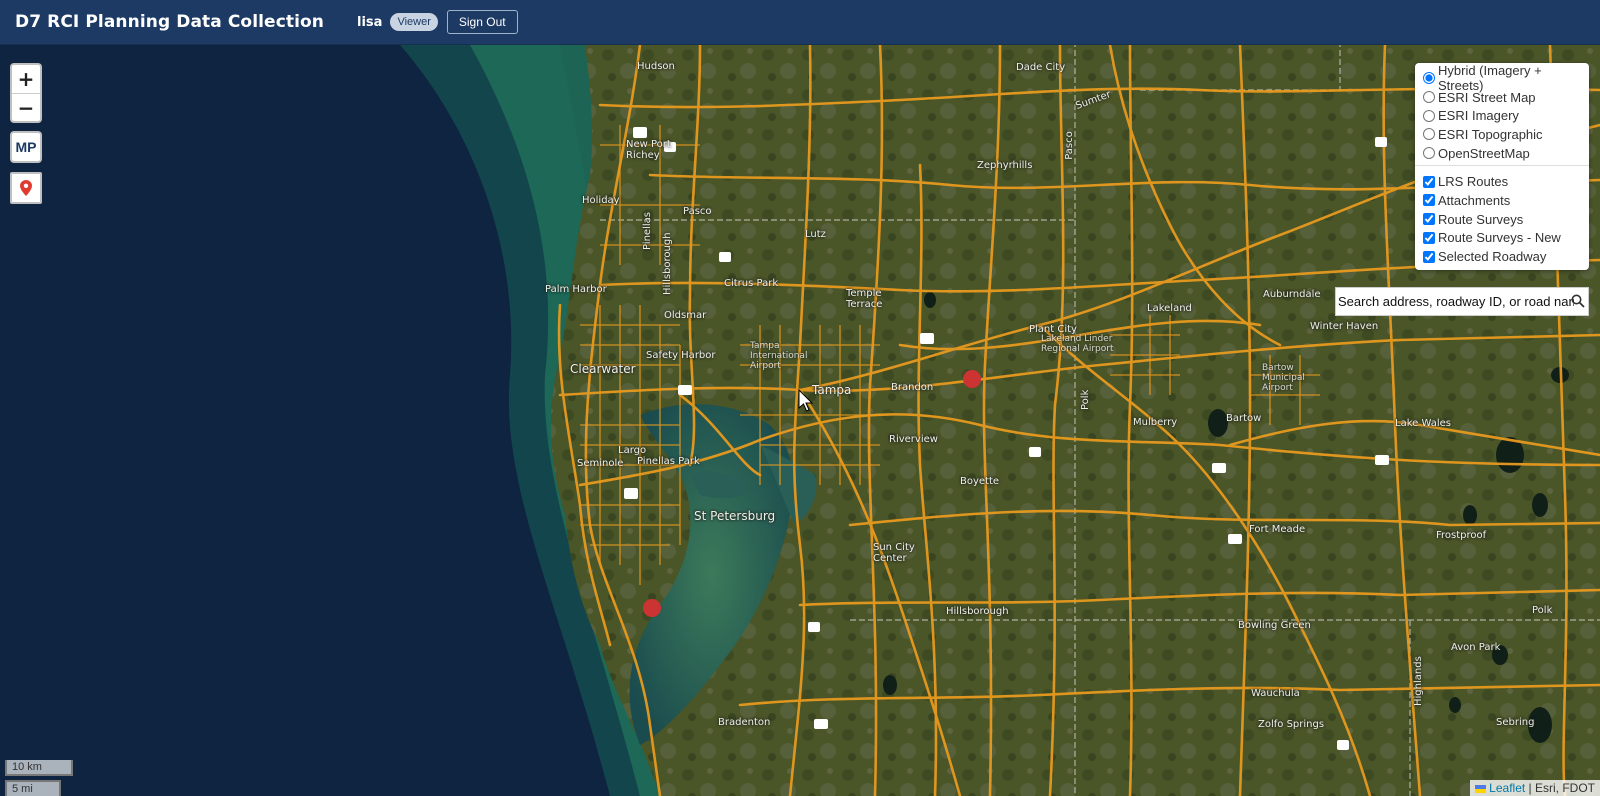 This screenshot has height=796, width=1600. What do you see at coordinates (1565, 788) in the screenshot?
I see `attribution-source: Esri, FDOT` at bounding box center [1565, 788].